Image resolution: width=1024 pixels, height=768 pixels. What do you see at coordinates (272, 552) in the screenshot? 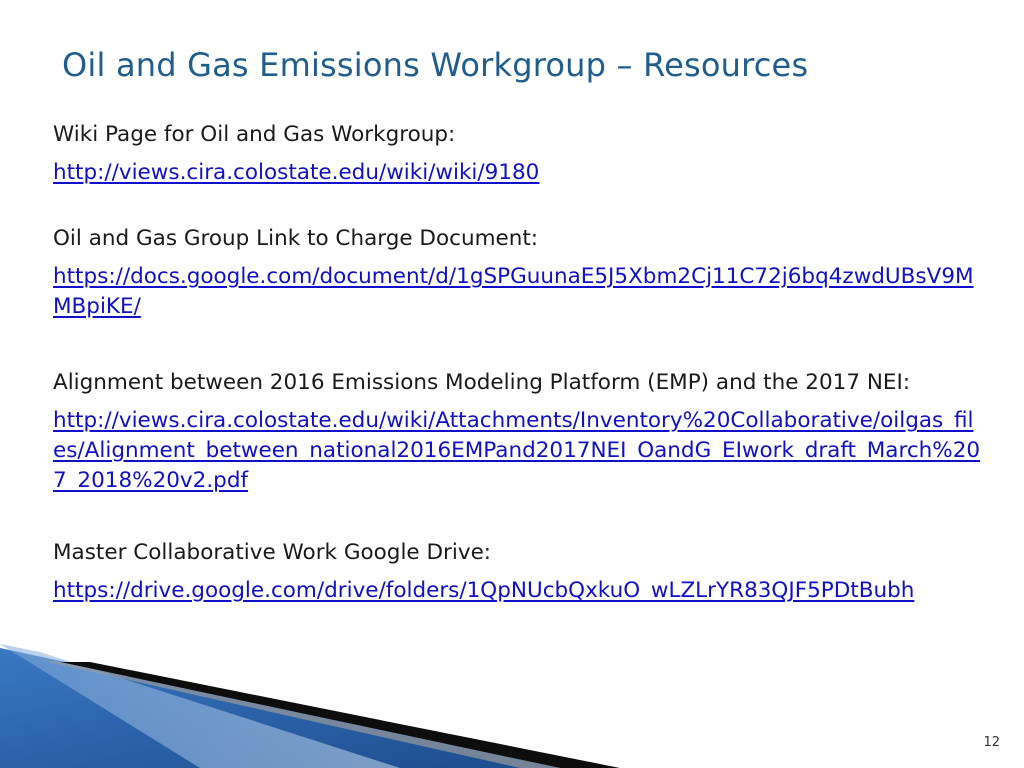
I see `resource-label: Master Collaborative Work Google Drive:` at bounding box center [272, 552].